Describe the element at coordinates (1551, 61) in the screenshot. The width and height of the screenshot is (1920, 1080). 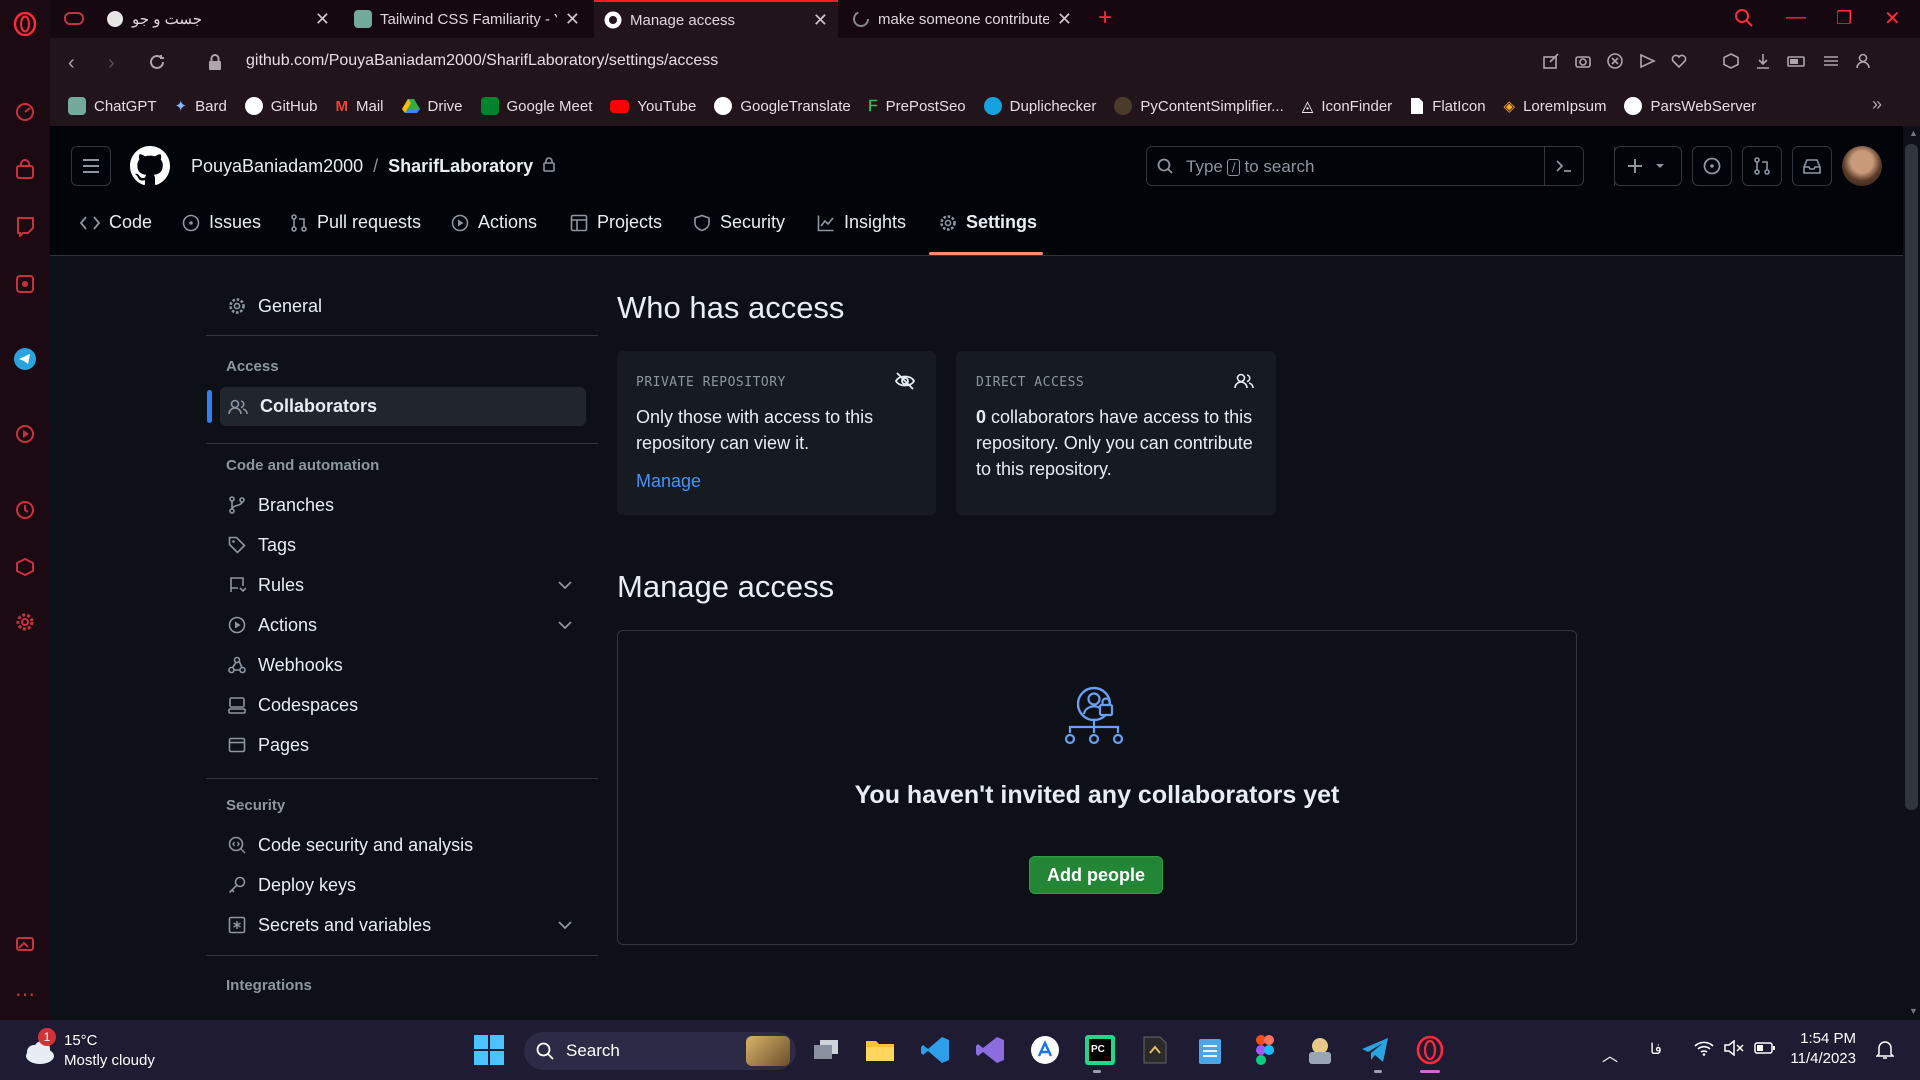
I see `share-icon` at that location.